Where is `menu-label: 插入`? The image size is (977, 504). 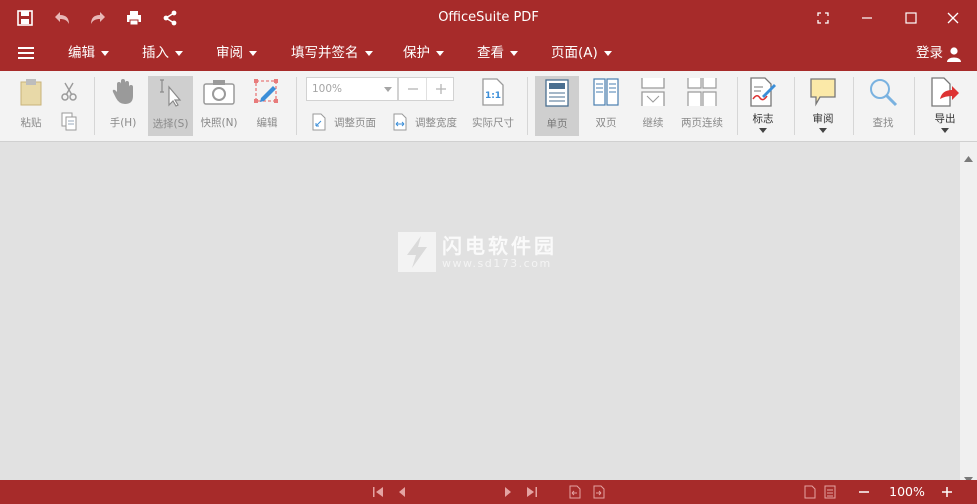 menu-label: 插入 is located at coordinates (155, 53).